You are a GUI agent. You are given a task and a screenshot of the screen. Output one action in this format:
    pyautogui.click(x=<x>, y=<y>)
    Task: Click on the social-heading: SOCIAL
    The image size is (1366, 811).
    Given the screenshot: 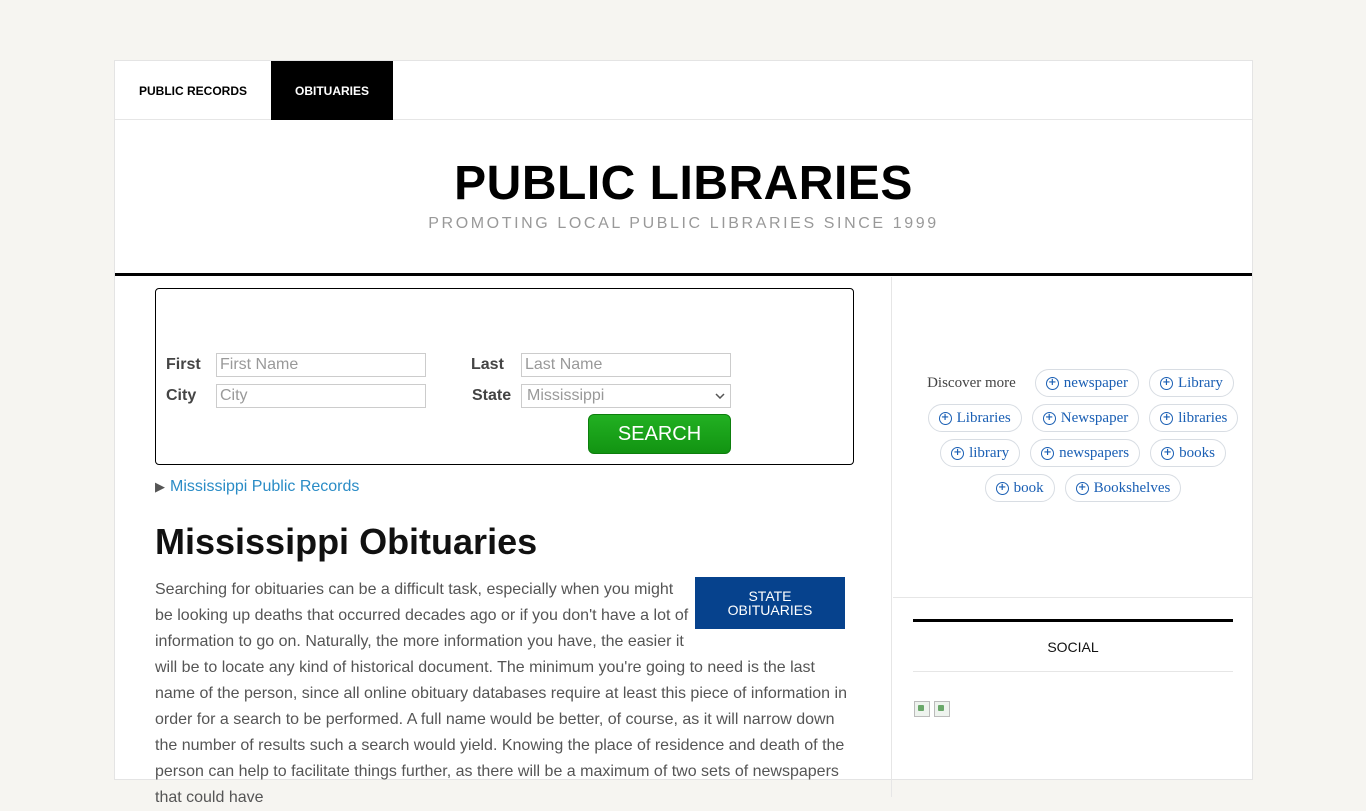 What is the action you would take?
    pyautogui.click(x=1073, y=645)
    